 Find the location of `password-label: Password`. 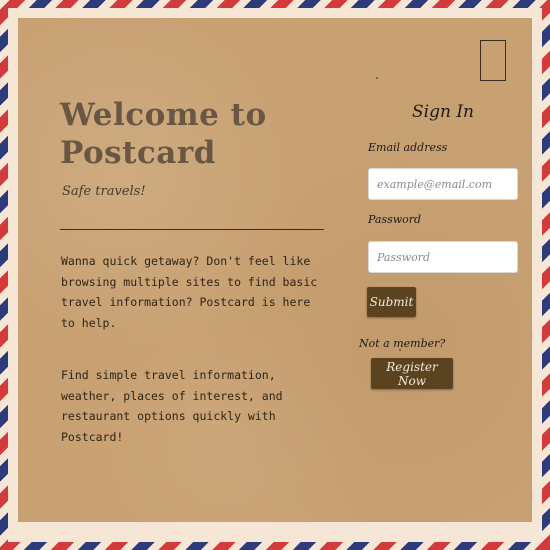

password-label: Password is located at coordinates (395, 219).